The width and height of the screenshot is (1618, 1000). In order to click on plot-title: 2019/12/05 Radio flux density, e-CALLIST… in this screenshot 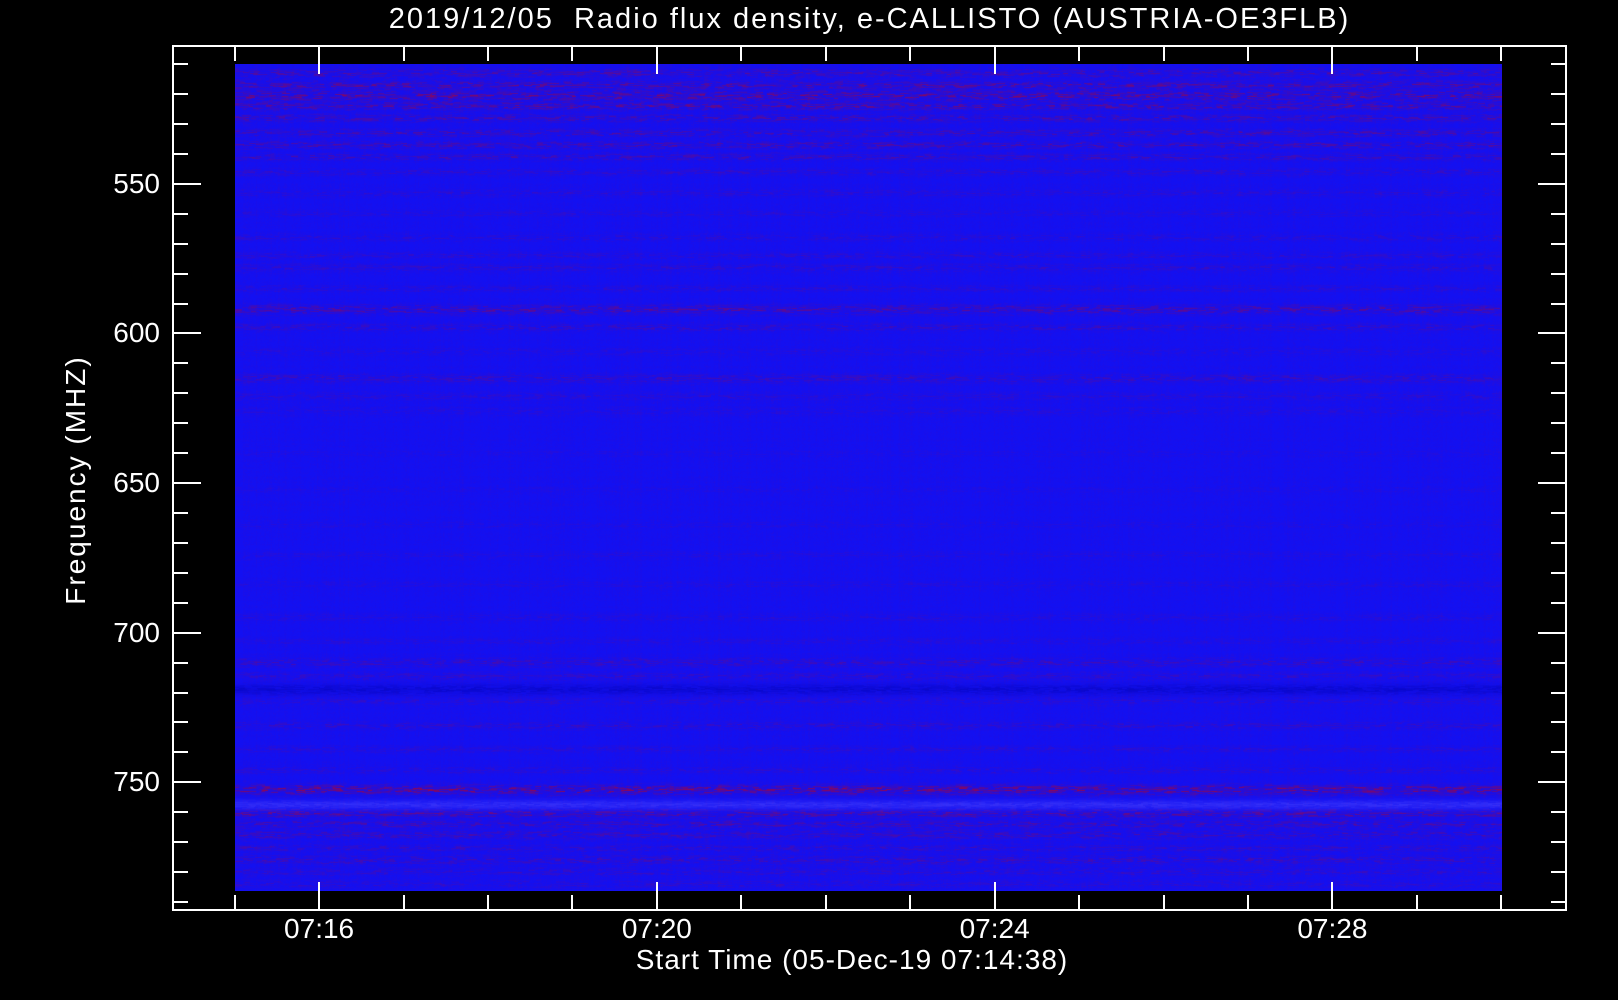, I will do `click(869, 19)`.